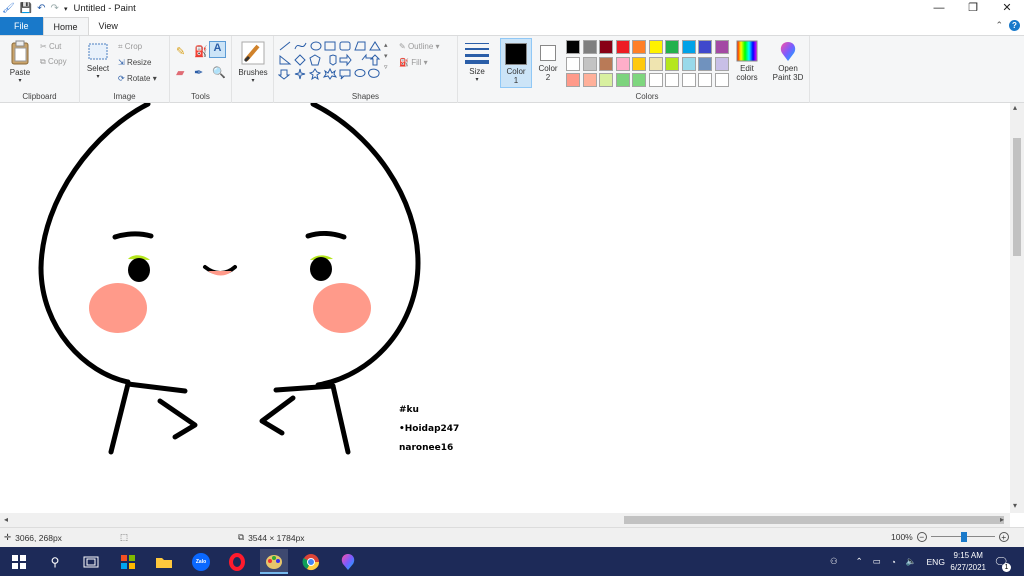 The width and height of the screenshot is (1024, 576). Describe the element at coordinates (41, 8) in the screenshot. I see `undo-icon: ↶` at that location.